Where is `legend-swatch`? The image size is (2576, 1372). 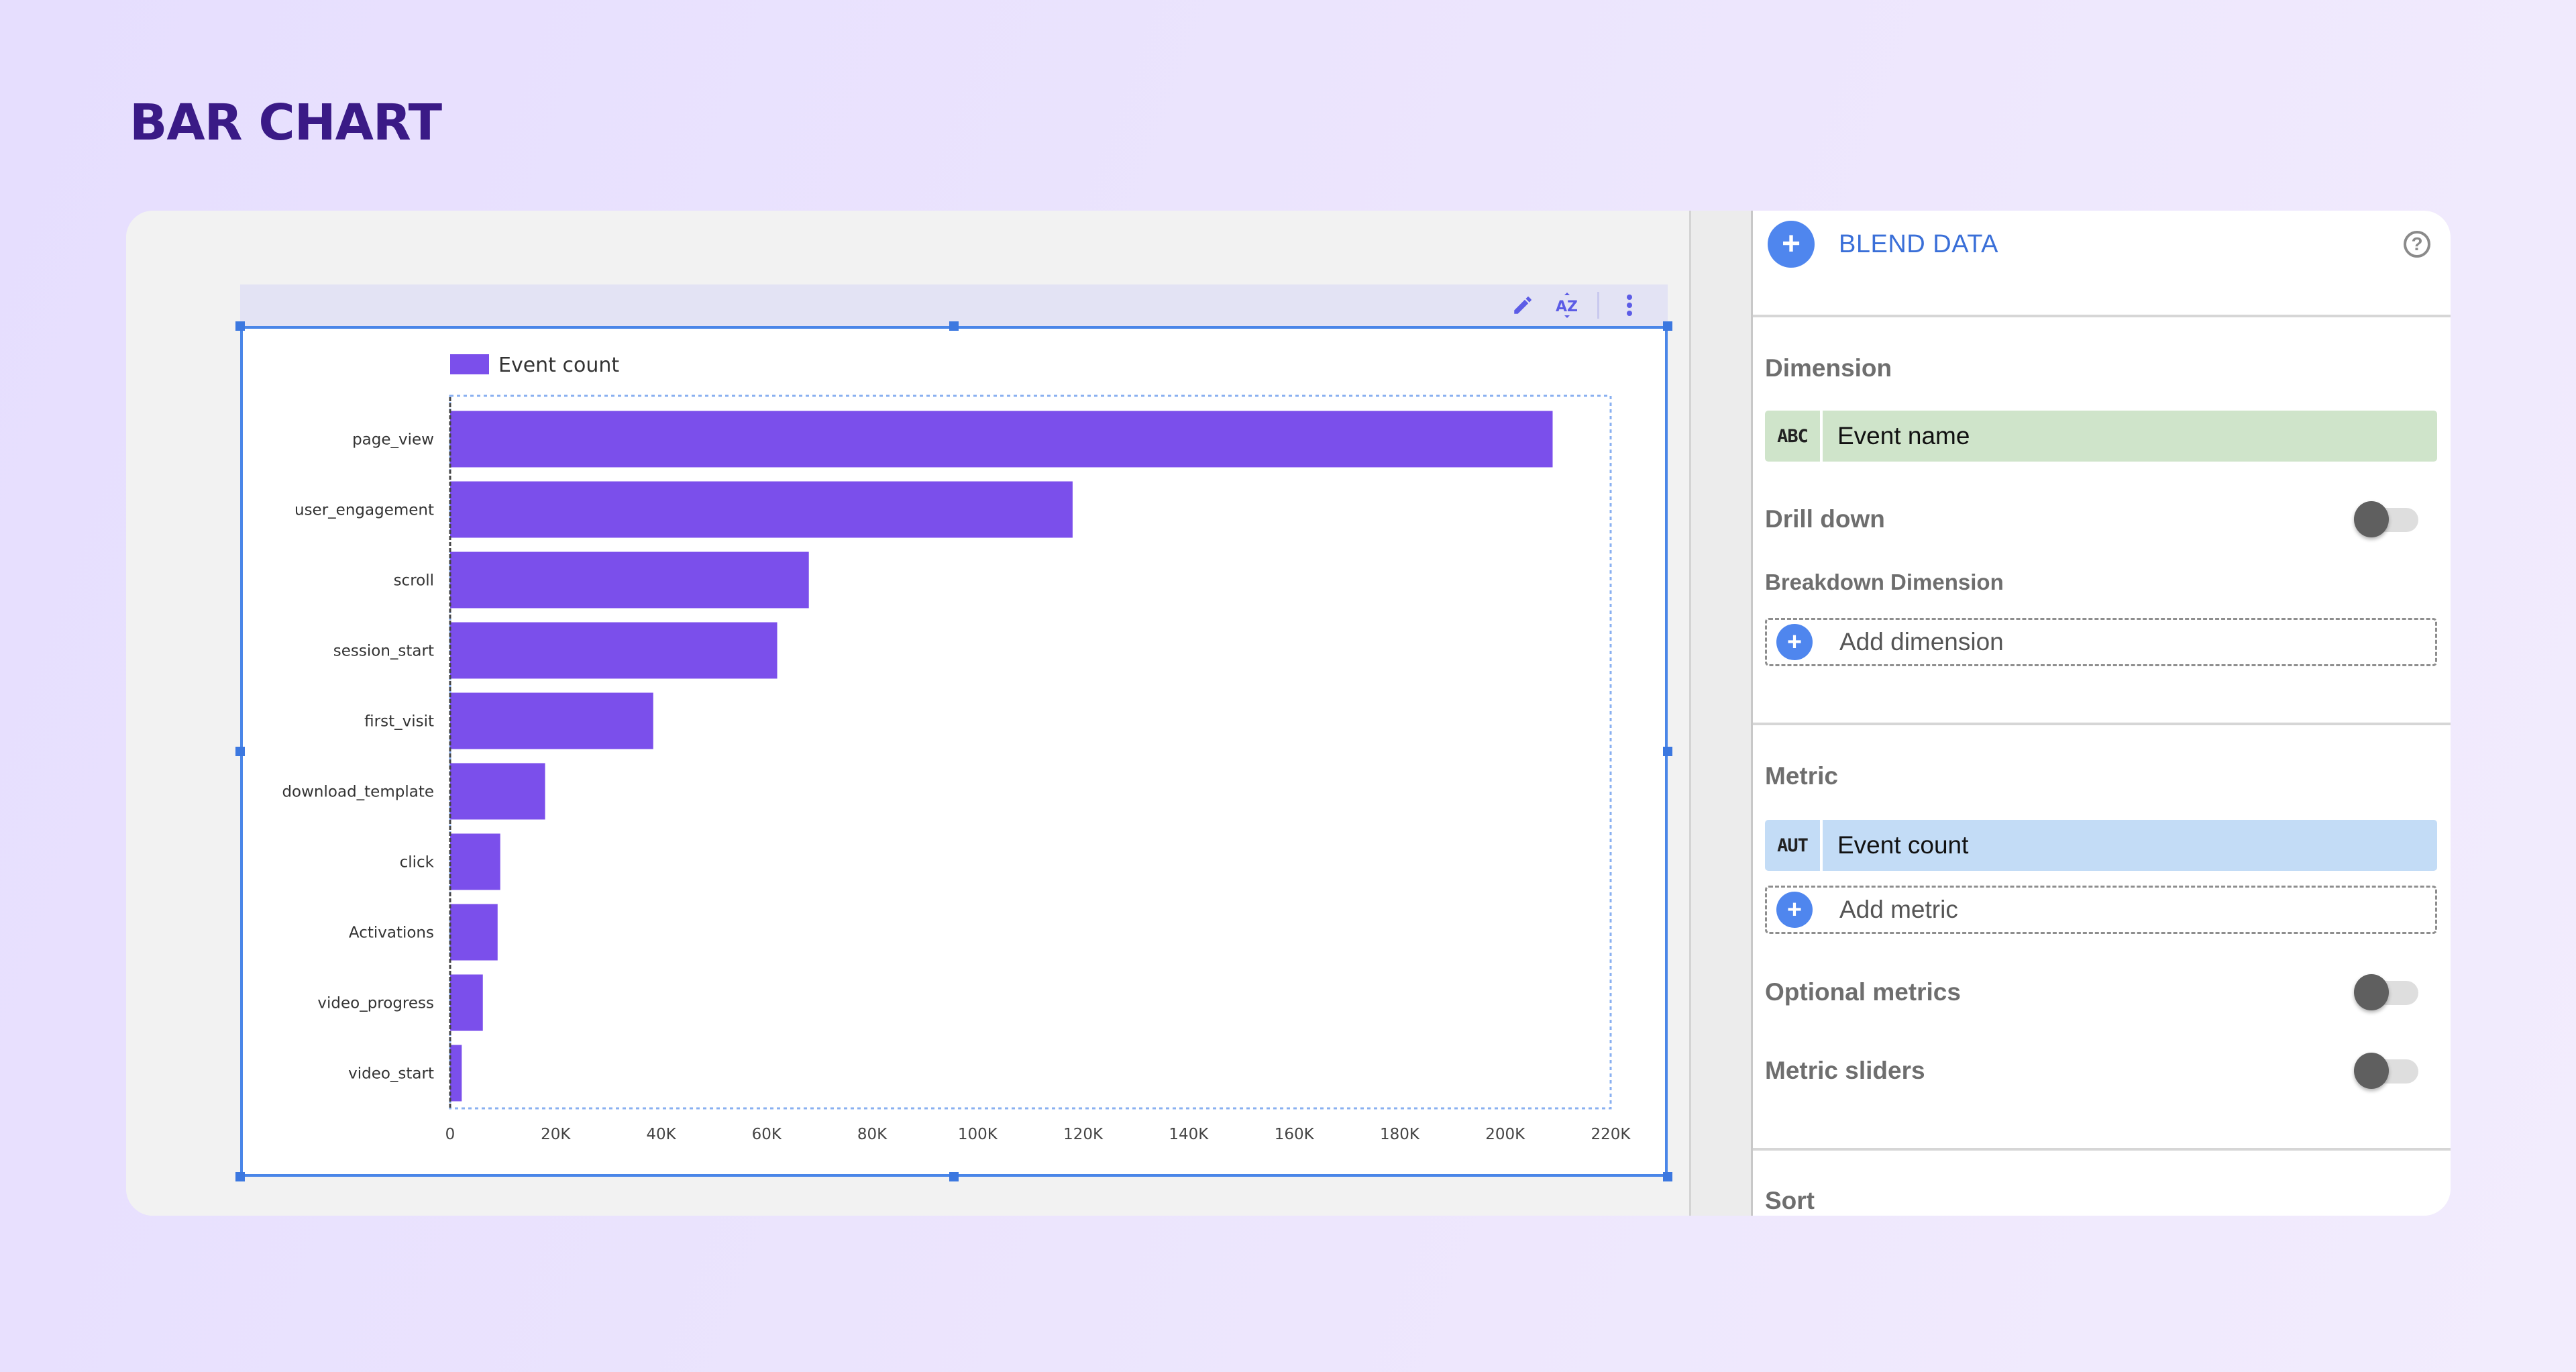
legend-swatch is located at coordinates (469, 364).